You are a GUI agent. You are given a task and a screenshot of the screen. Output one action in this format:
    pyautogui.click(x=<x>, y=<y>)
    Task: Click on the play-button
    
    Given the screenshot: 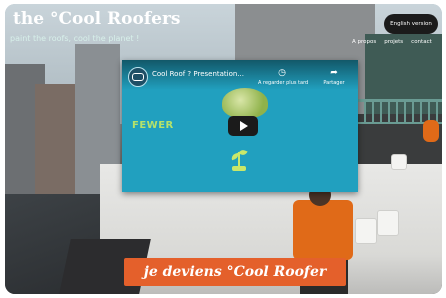 What is the action you would take?
    pyautogui.click(x=243, y=126)
    